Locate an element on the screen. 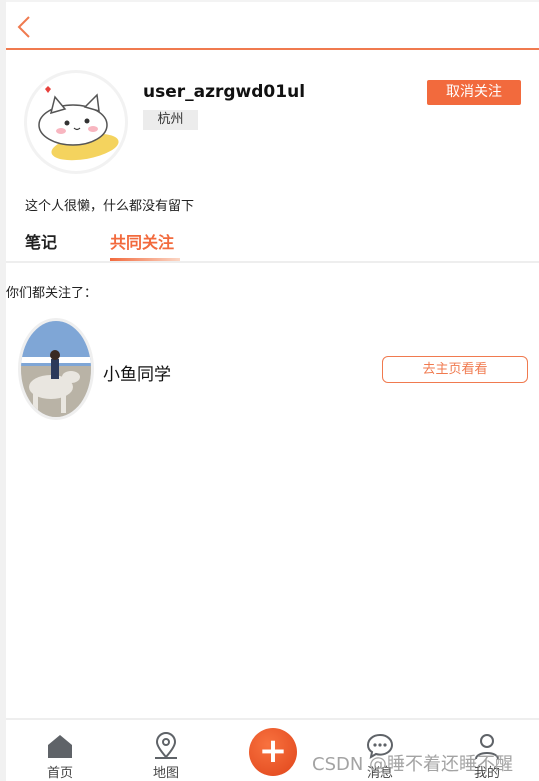 The width and height of the screenshot is (539, 781). city-tag: 杭州 is located at coordinates (170, 120).